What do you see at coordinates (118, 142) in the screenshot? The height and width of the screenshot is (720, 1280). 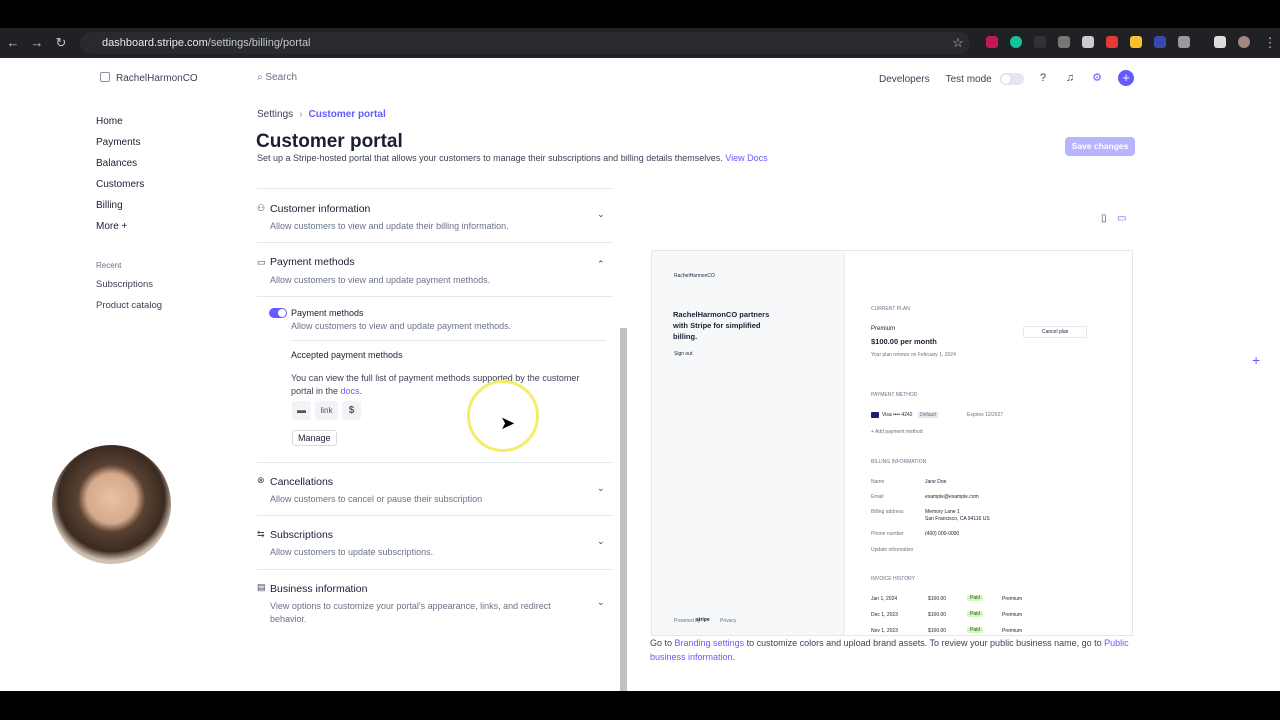 I see `sidebar-item-payments: Payments` at bounding box center [118, 142].